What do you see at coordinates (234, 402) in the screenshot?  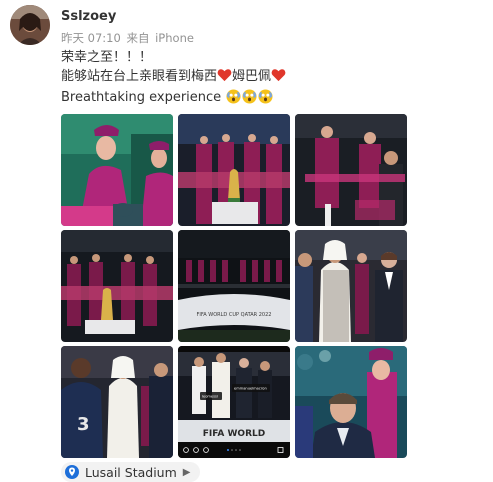 I see `photo-thumbnail-8: leomessi emmanuelmacron FIFA WORLD` at bounding box center [234, 402].